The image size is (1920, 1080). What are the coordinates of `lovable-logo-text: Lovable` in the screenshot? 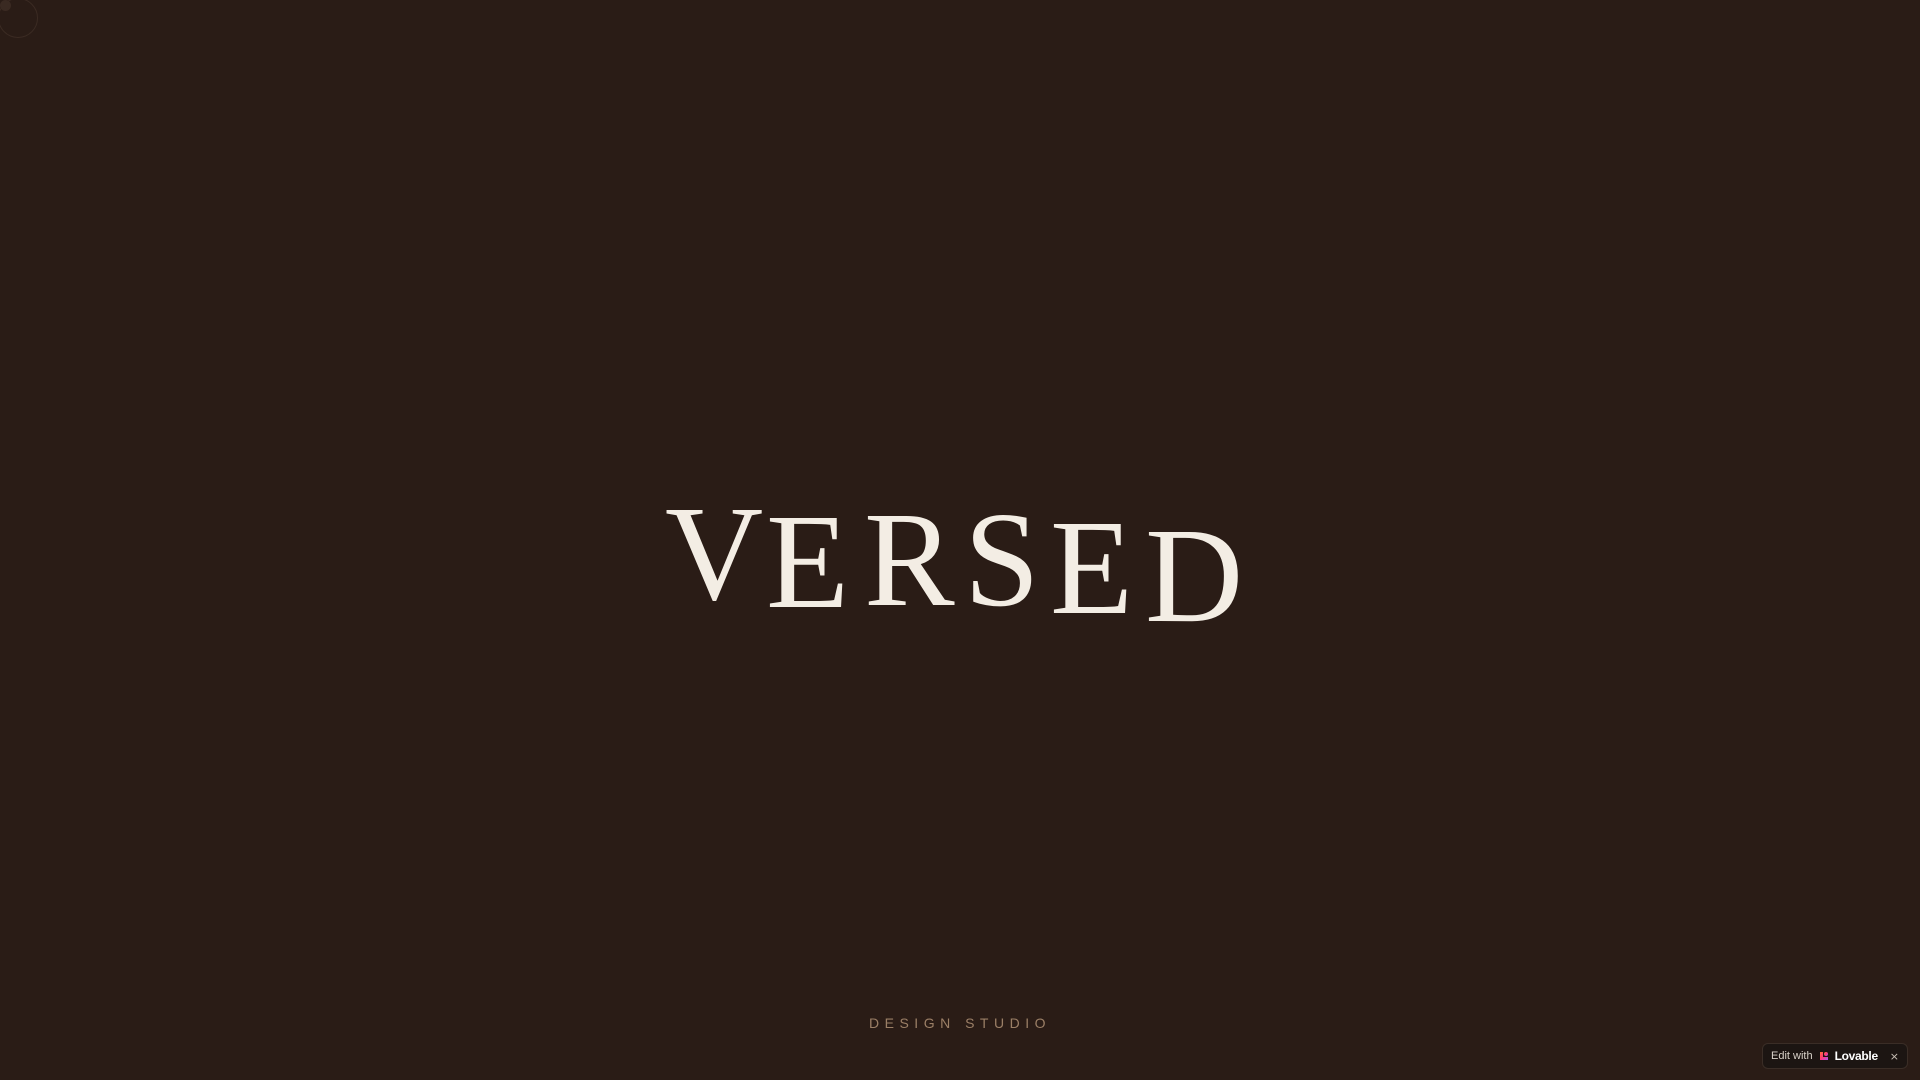 It's located at (1856, 1056).